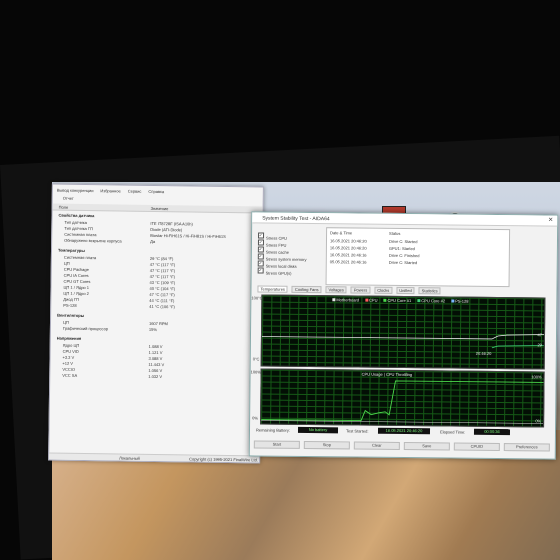 The image size is (560, 560). Describe the element at coordinates (71, 250) in the screenshot. I see `section-heading: Температуры` at that location.